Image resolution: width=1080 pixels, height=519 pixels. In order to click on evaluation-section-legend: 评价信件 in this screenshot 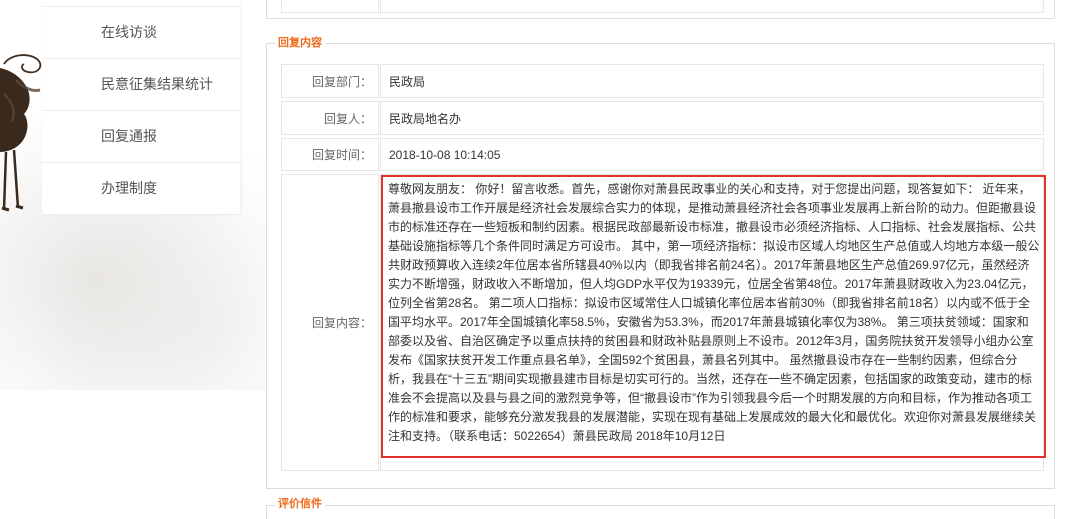, I will do `click(300, 504)`.